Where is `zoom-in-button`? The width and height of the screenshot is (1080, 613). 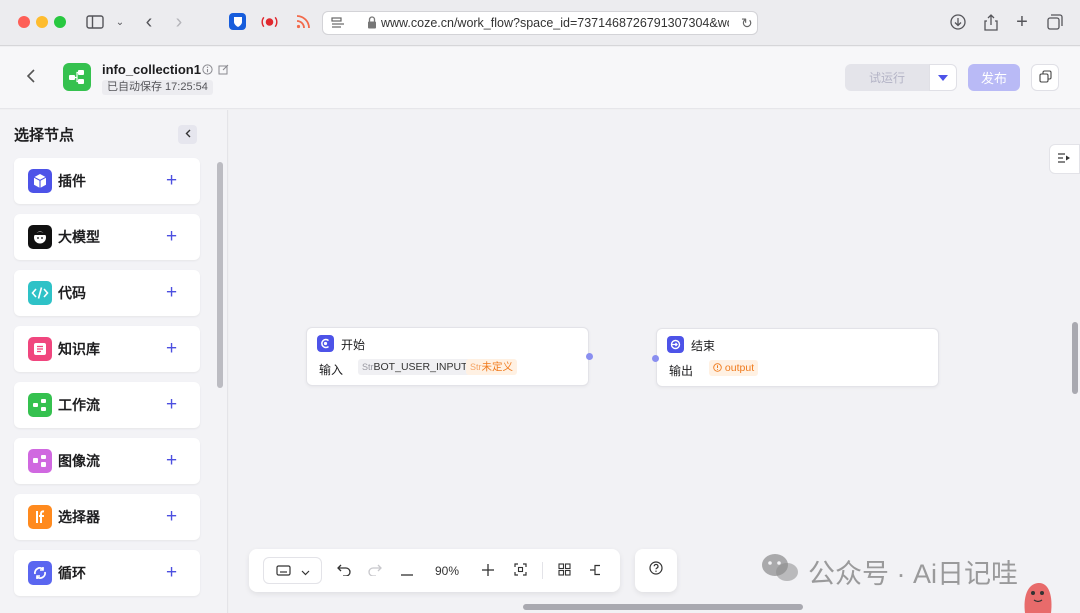 zoom-in-button is located at coordinates (488, 570).